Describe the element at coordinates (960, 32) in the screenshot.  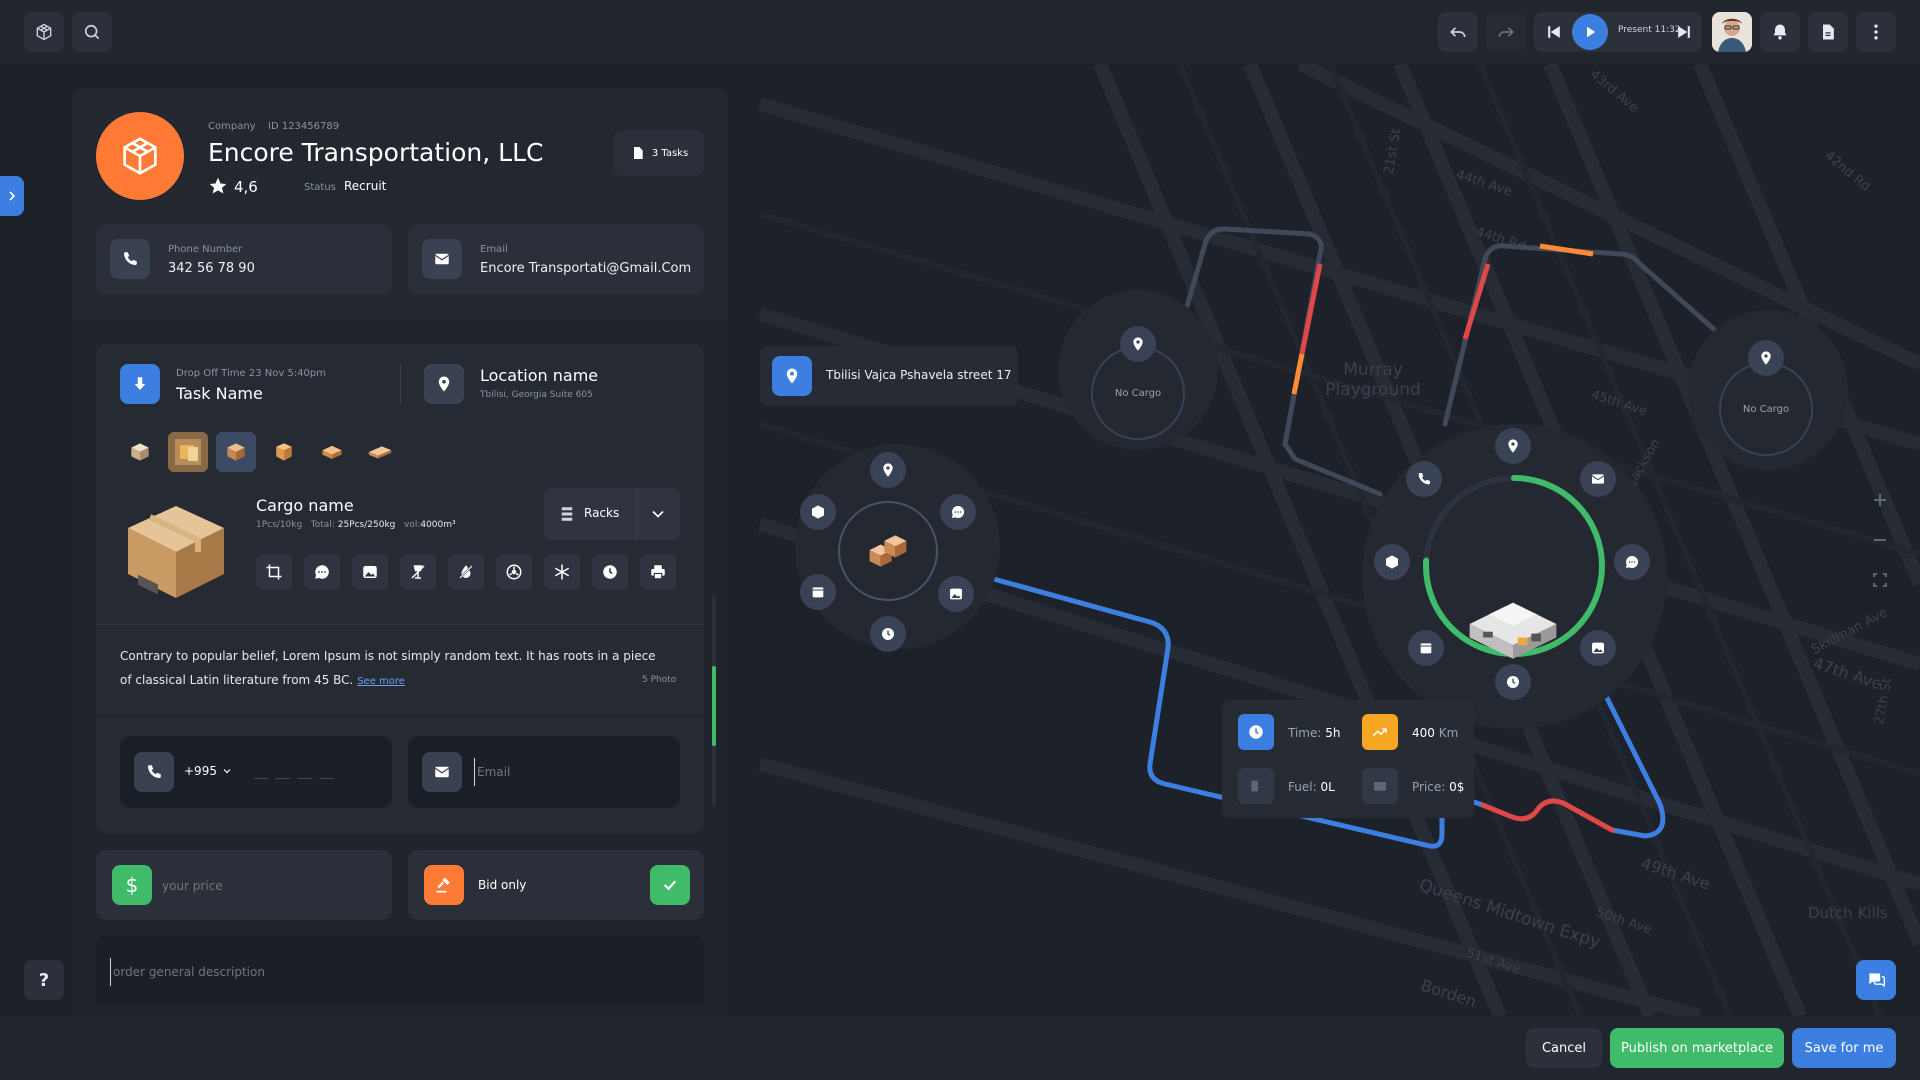
I see `top-bar: Present 11:32` at that location.